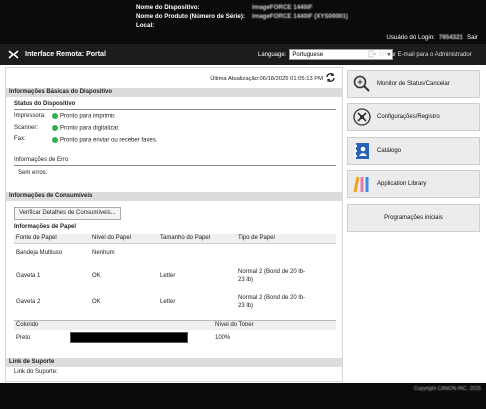 This screenshot has height=409, width=486. Describe the element at coordinates (129, 337) in the screenshot. I see `toner-level-bar` at that location.